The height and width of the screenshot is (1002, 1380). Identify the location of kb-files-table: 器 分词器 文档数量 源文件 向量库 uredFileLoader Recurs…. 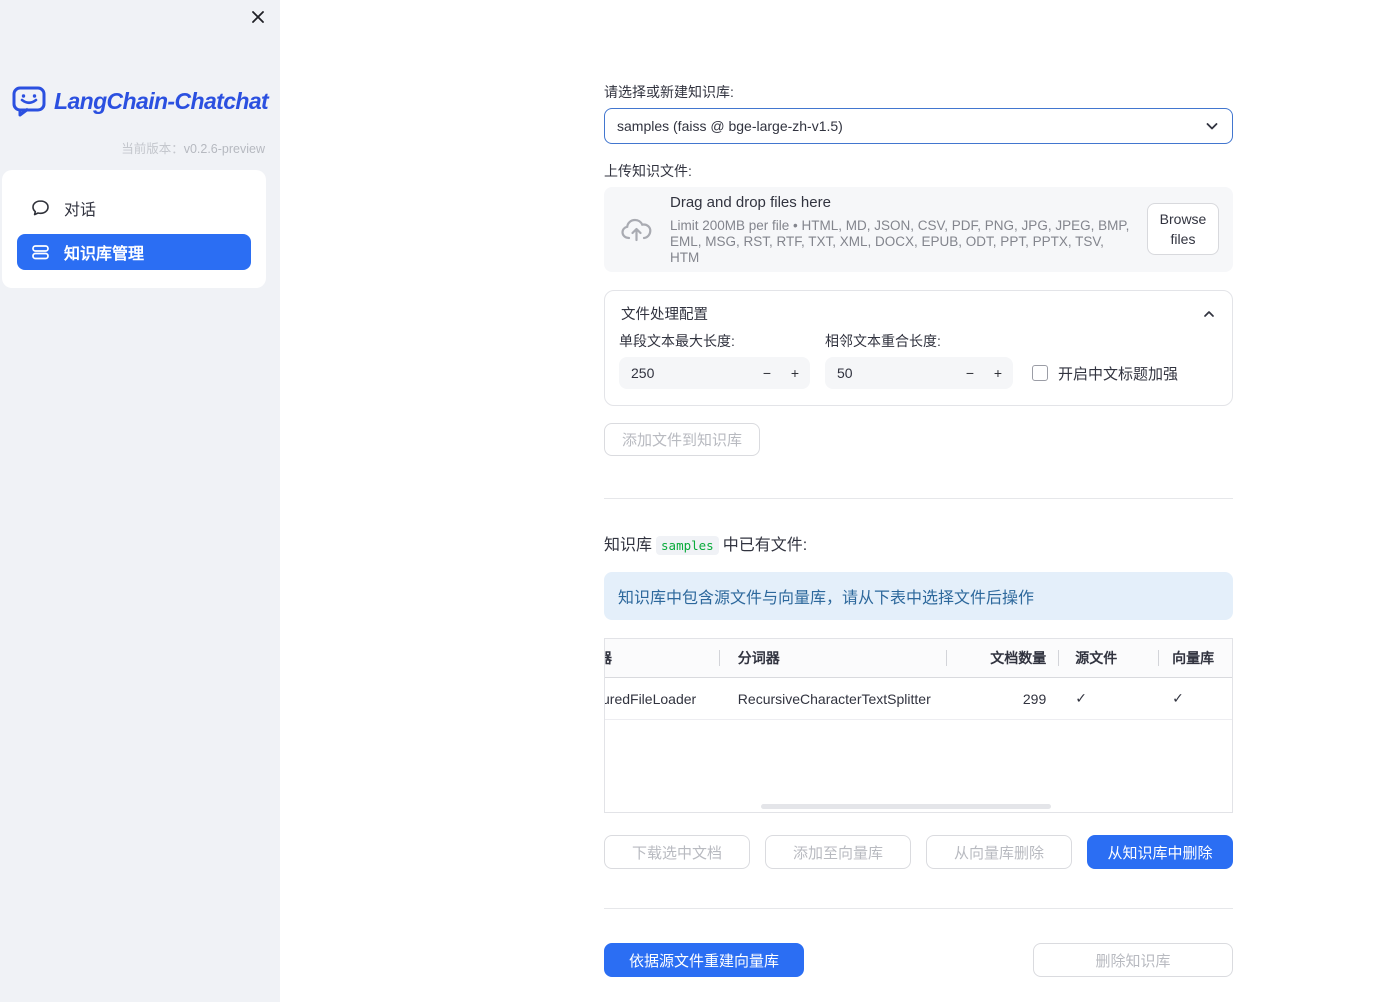
(918, 725).